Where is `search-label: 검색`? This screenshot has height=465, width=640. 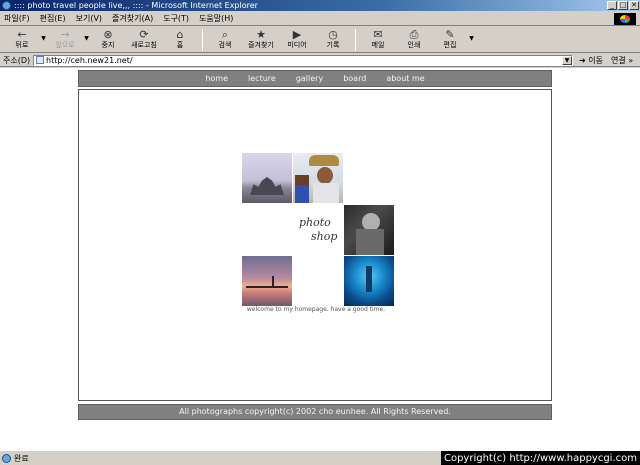 search-label: 검색 is located at coordinates (225, 45).